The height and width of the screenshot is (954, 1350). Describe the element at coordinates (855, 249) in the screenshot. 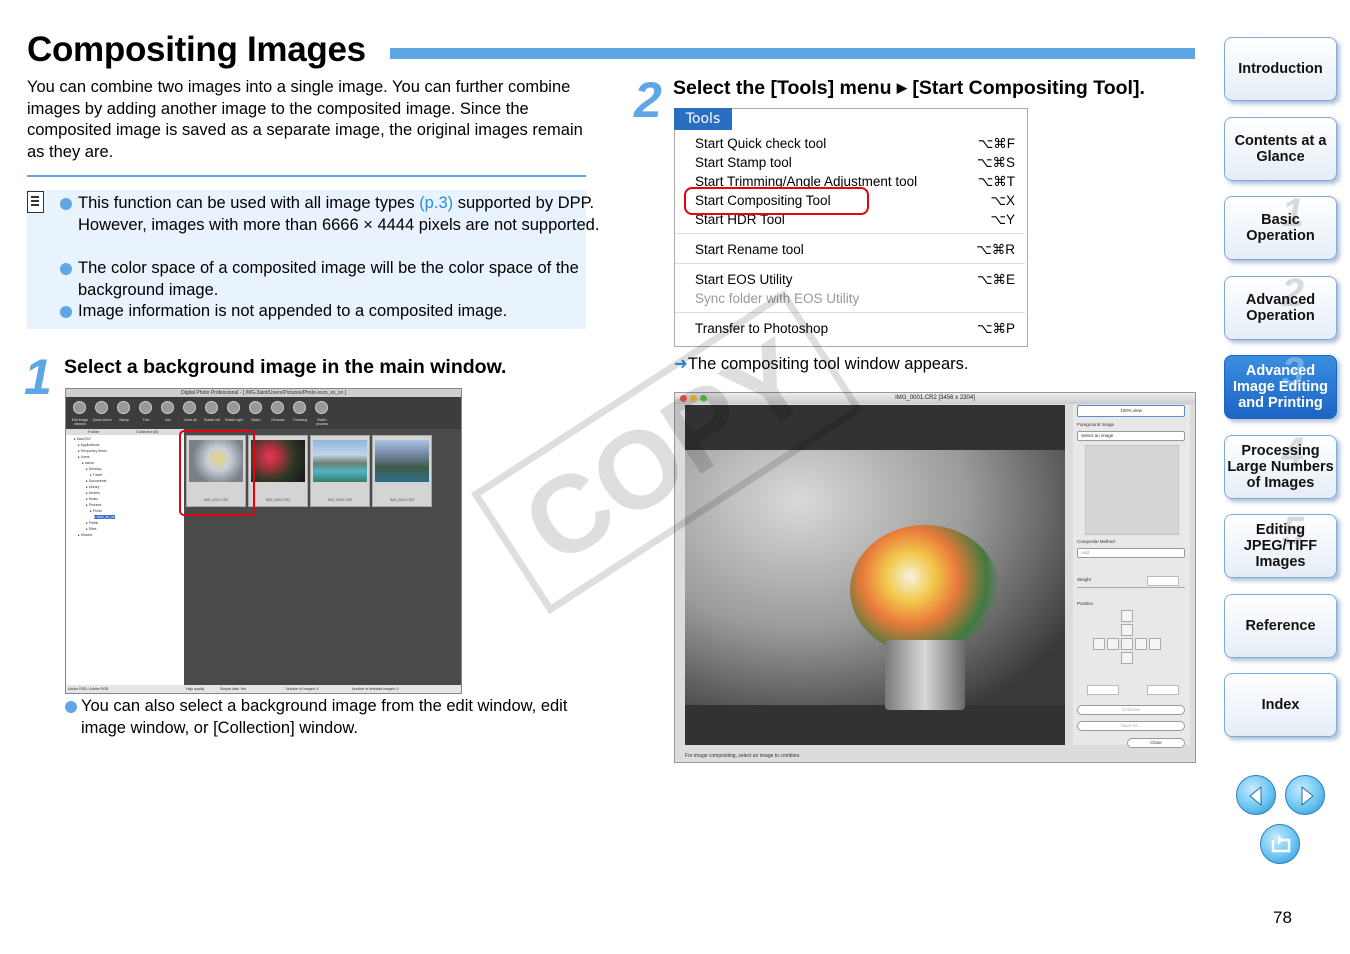

I see `menu-item: Start Rename tool ⌥⌘R` at that location.